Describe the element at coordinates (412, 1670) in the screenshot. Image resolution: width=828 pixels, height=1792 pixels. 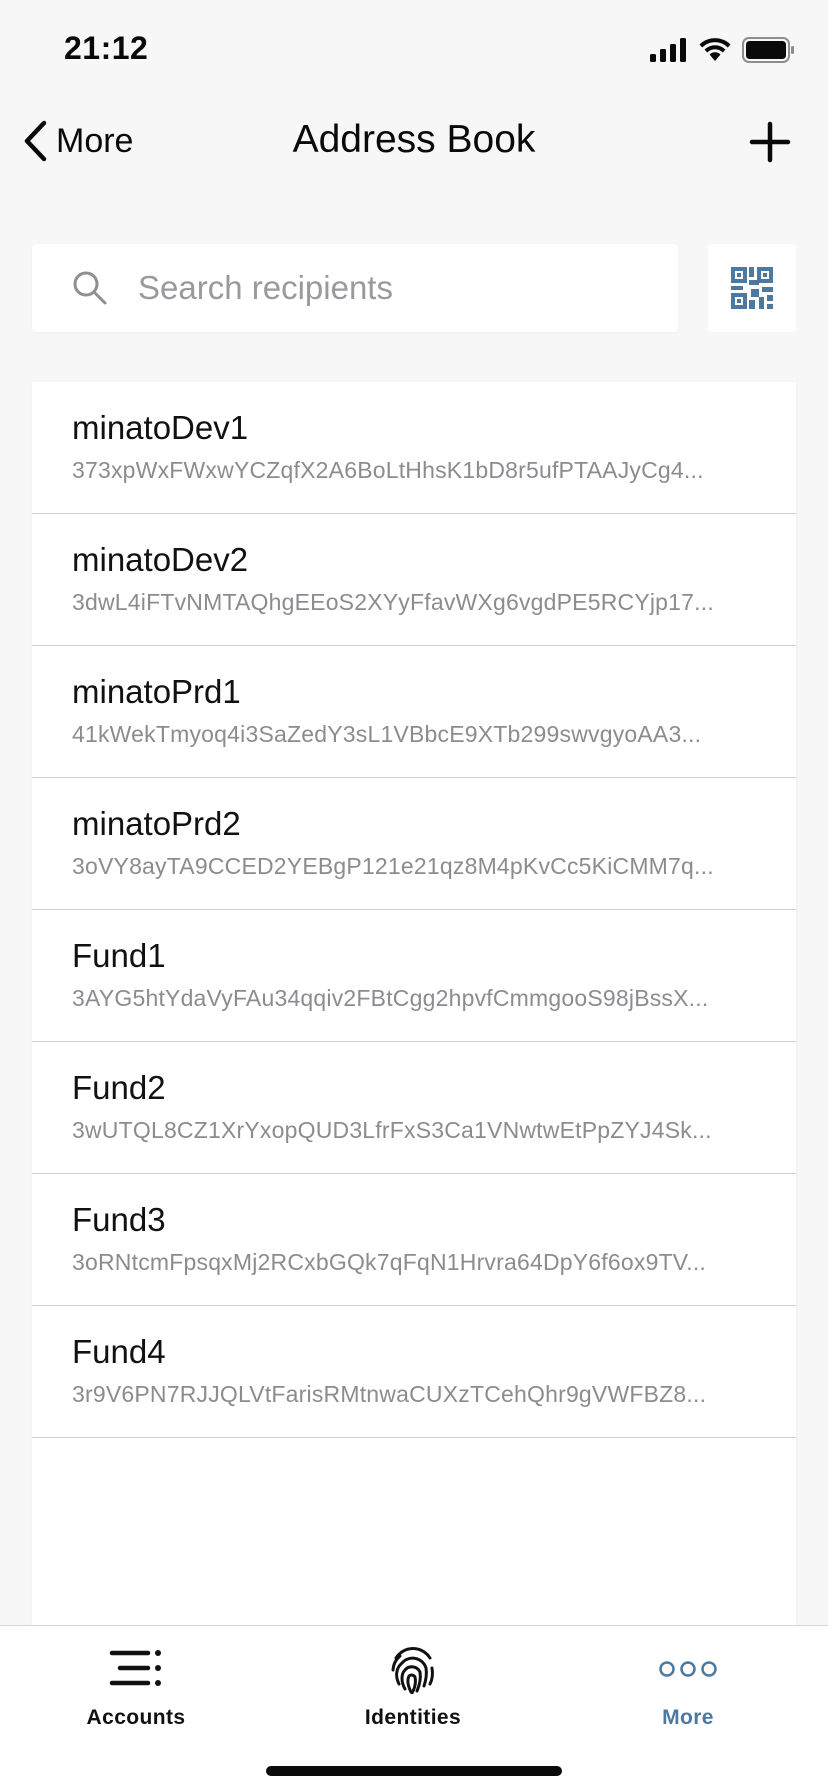
I see `fingerprint-icon` at that location.